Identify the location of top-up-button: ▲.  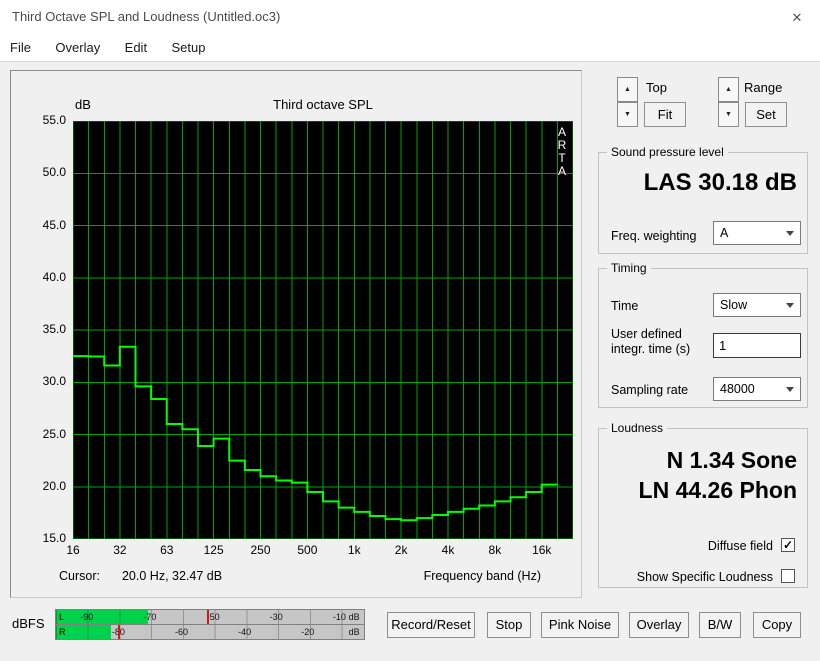
(627, 89).